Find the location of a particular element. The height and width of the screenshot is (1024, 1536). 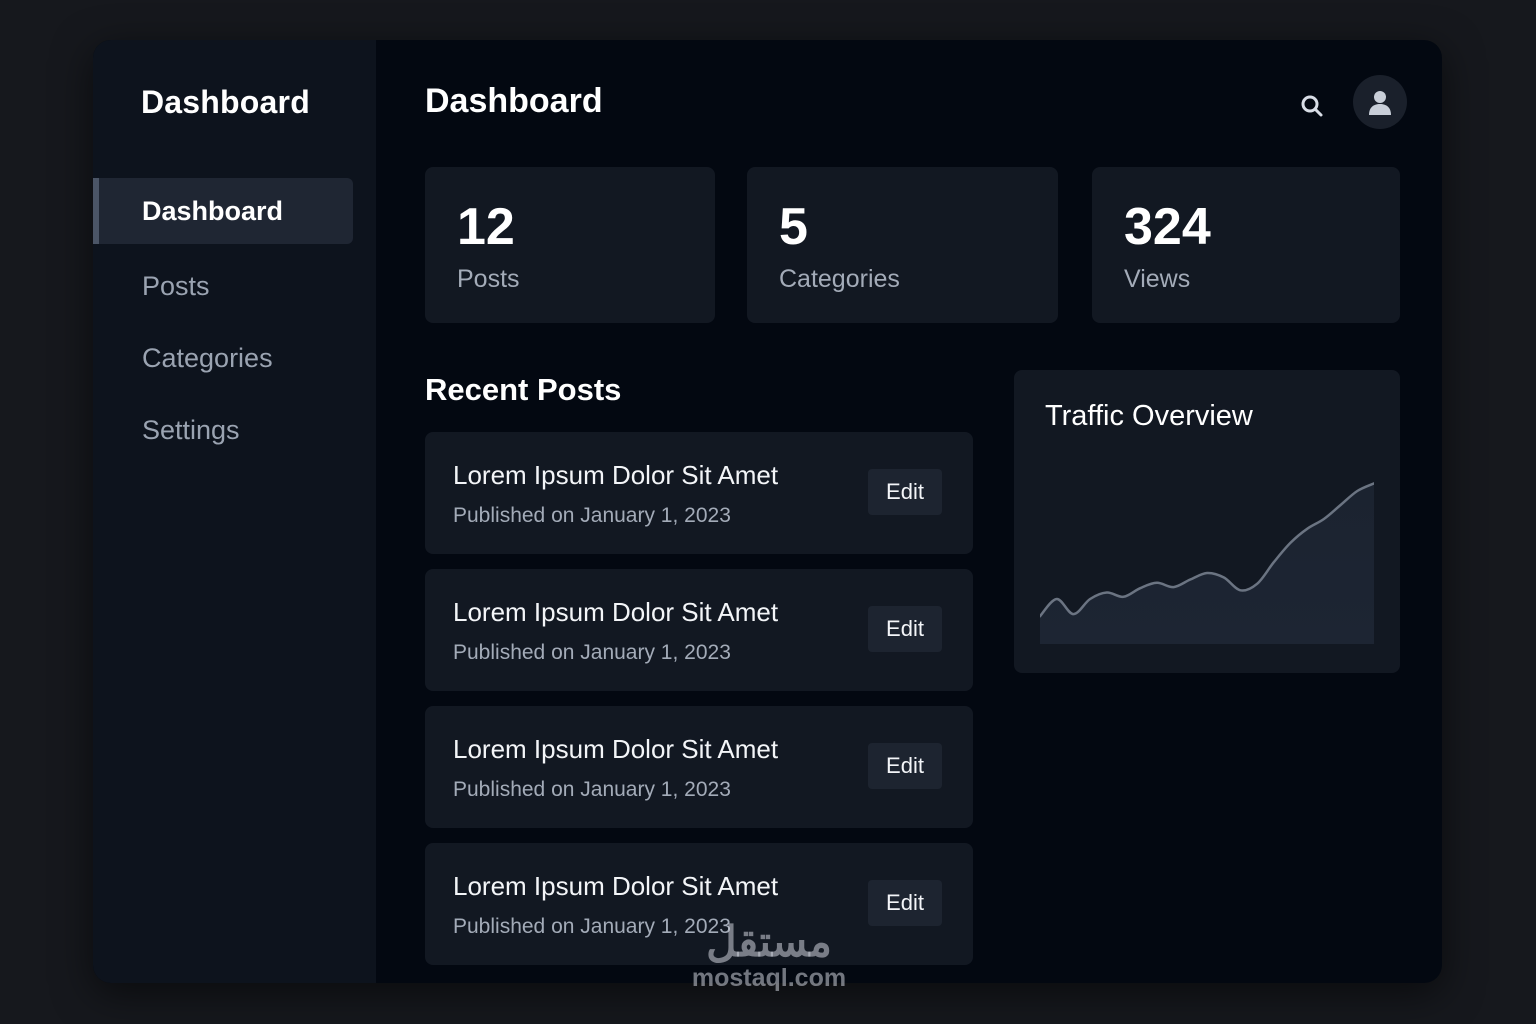

traffic-area is located at coordinates (1207, 563).